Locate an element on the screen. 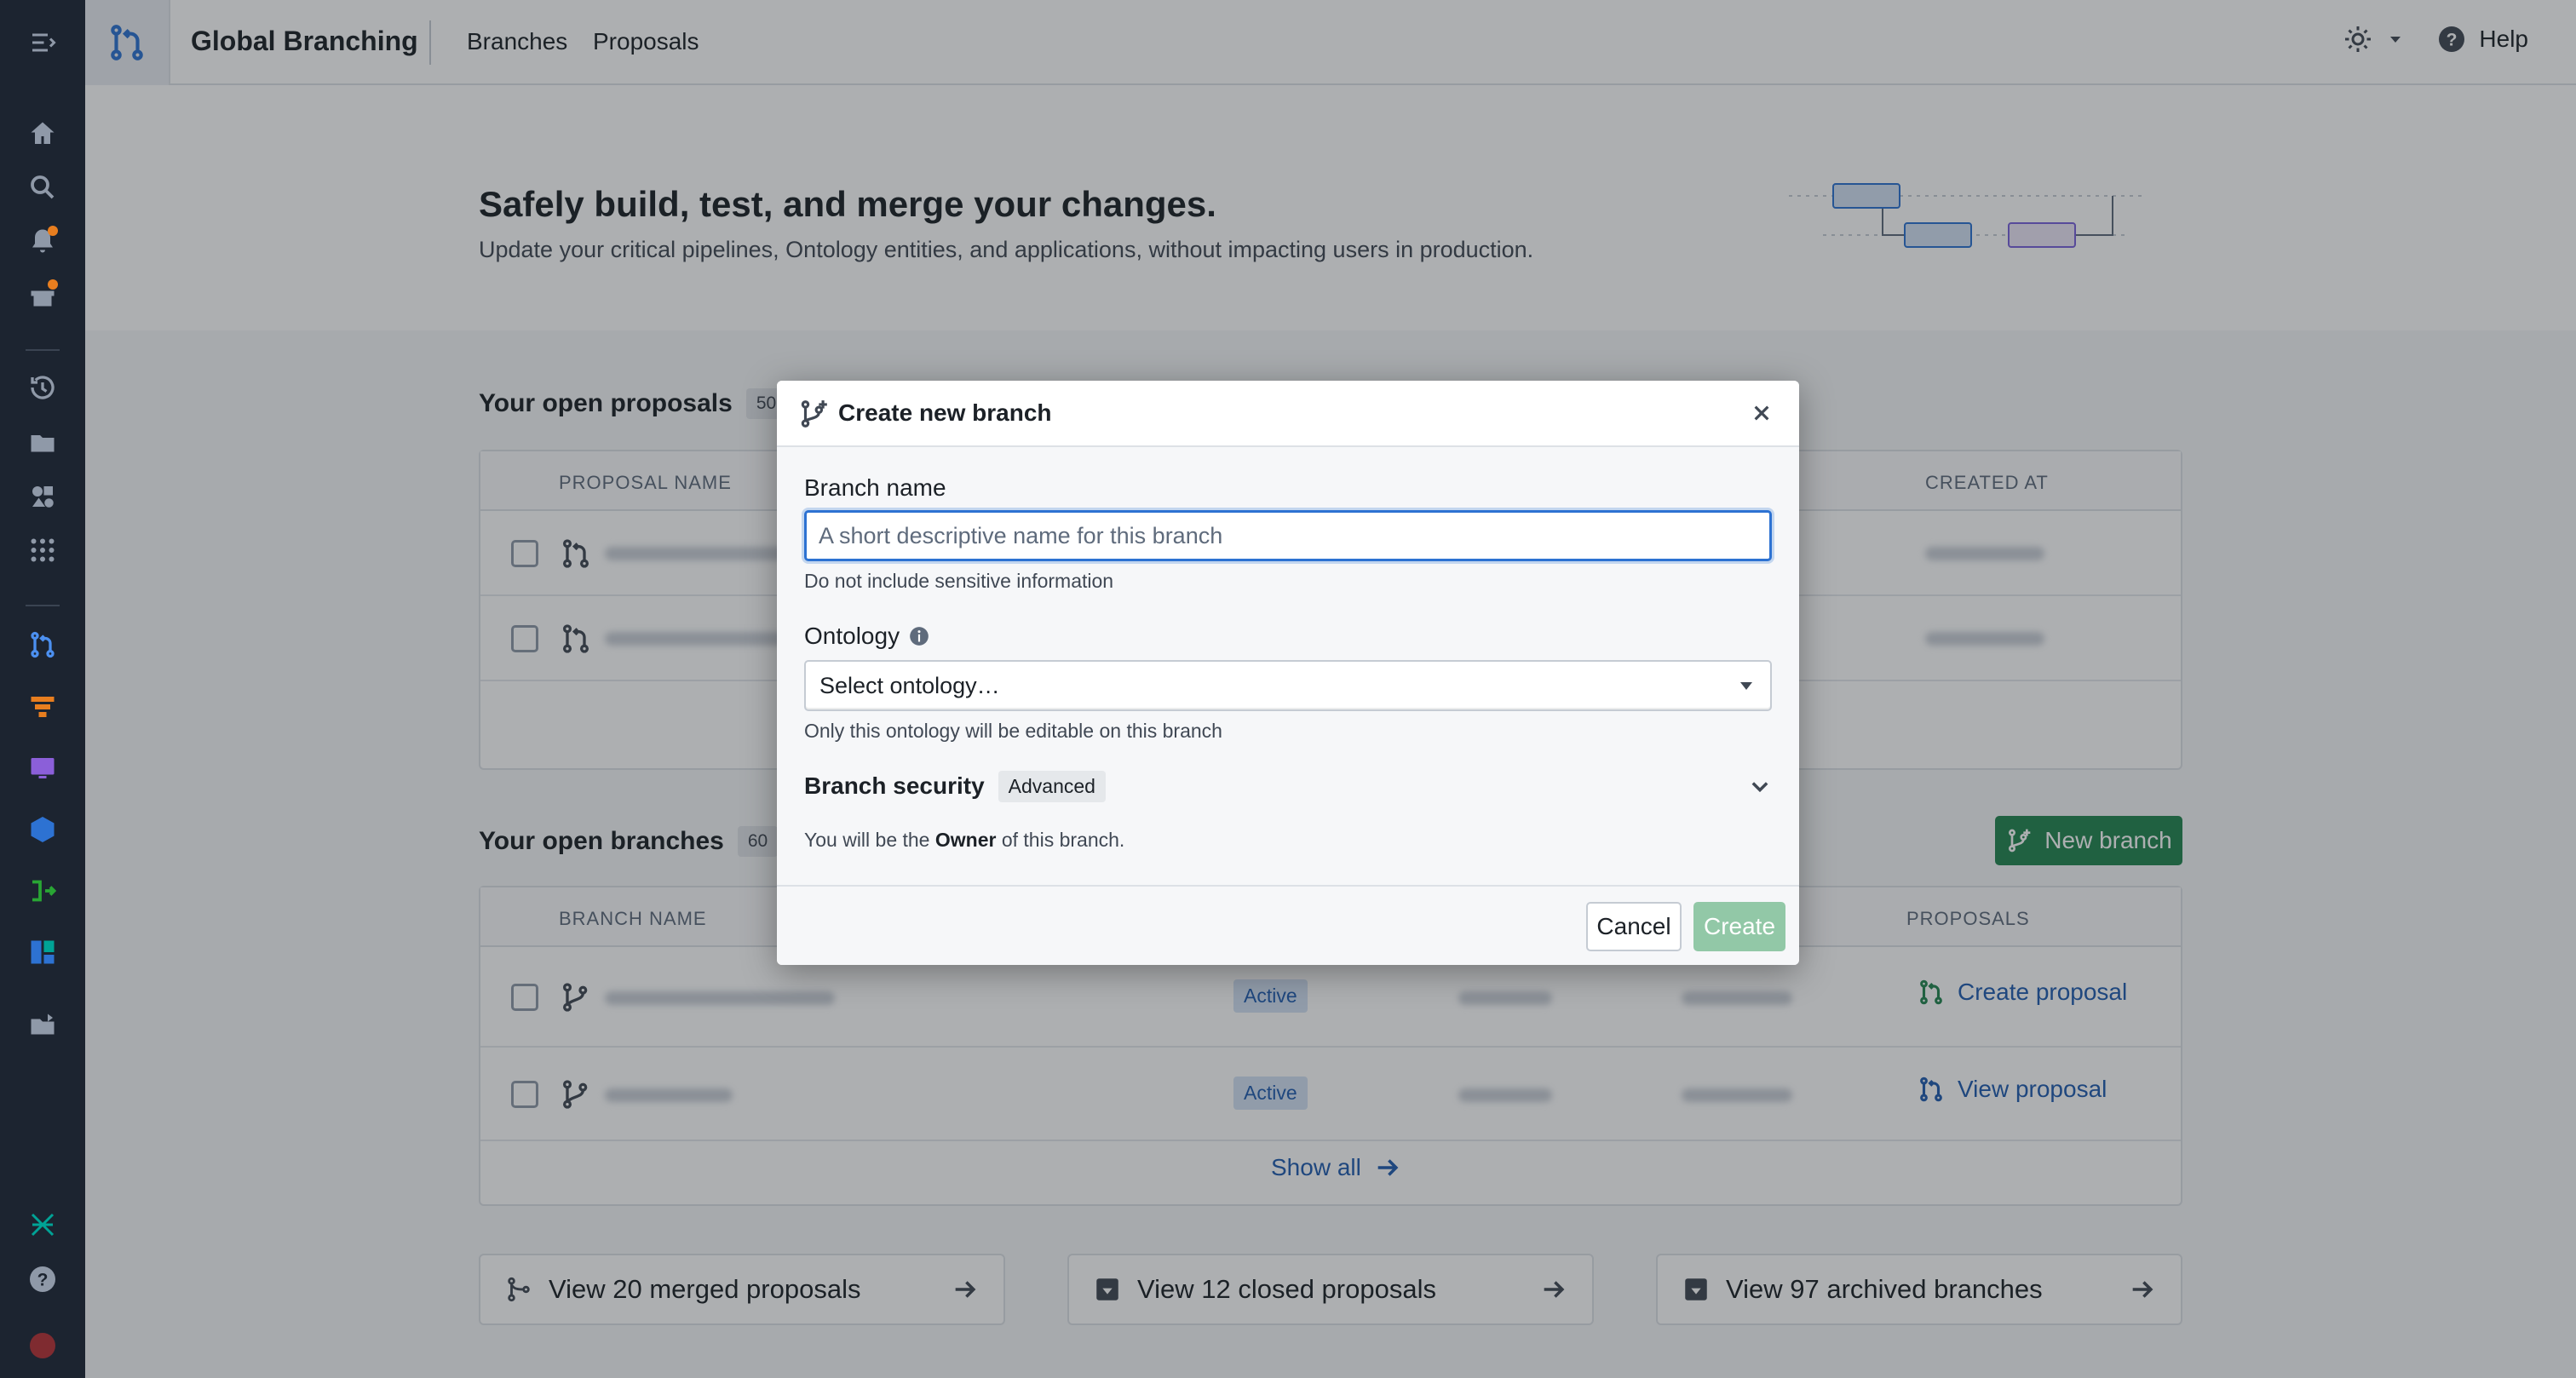 This screenshot has height=1378, width=2576. branch-security-title: Branch security is located at coordinates (895, 786).